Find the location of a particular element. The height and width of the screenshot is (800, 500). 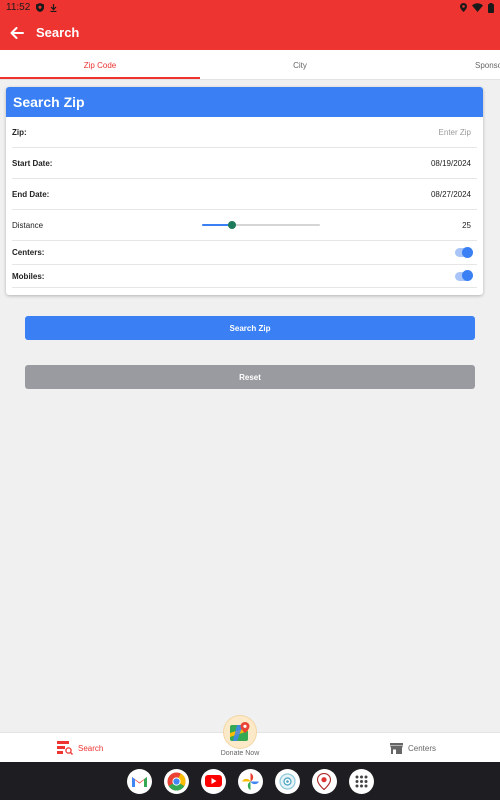

reset-button: Reset is located at coordinates (250, 377).